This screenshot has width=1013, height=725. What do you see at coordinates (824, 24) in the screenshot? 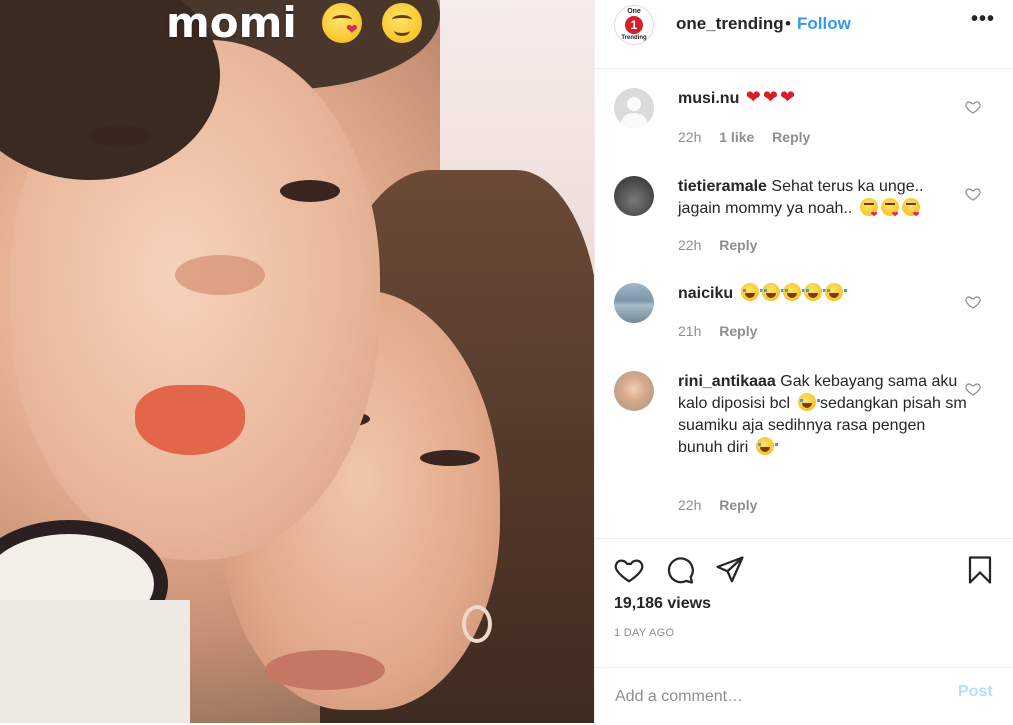
I see `follow-button: Follow` at bounding box center [824, 24].